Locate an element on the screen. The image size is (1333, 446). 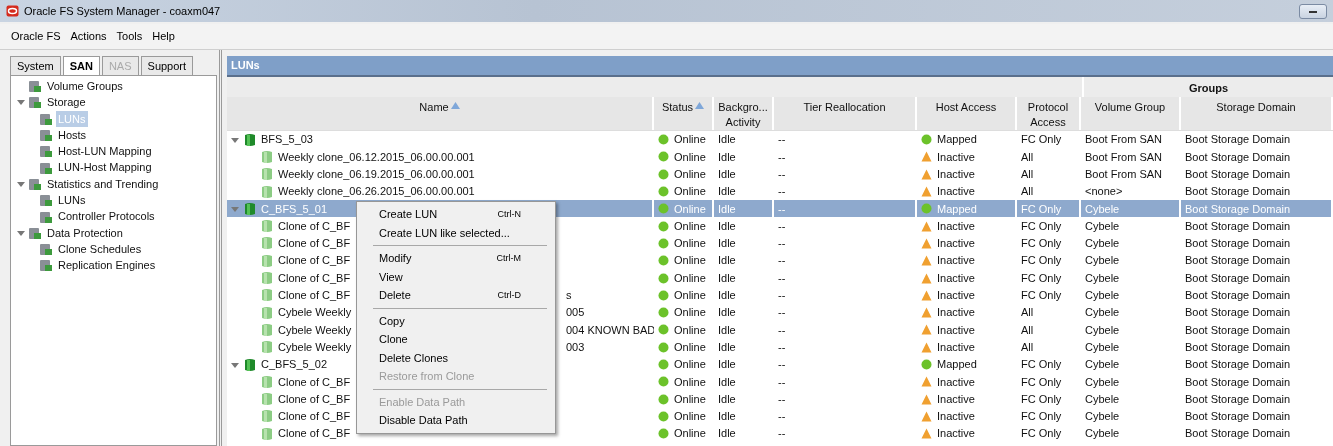
table-cell-text: Boot From SAN is located at coordinates (1124, 174).